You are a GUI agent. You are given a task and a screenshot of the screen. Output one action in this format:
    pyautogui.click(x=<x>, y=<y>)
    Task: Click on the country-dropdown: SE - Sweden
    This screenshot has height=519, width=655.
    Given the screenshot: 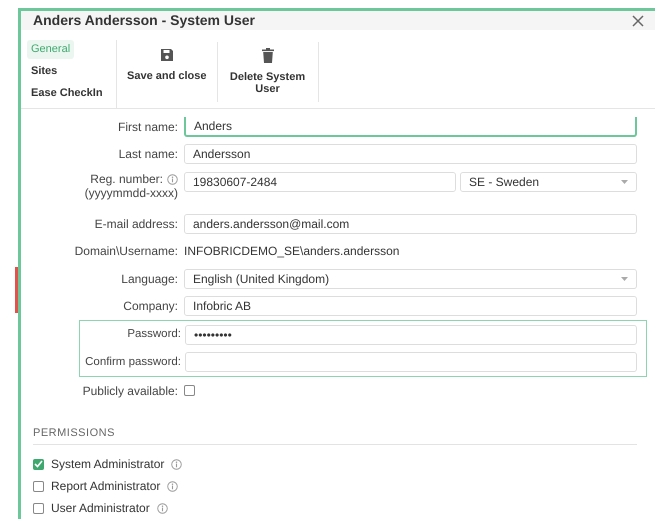 What is the action you would take?
    pyautogui.click(x=548, y=182)
    